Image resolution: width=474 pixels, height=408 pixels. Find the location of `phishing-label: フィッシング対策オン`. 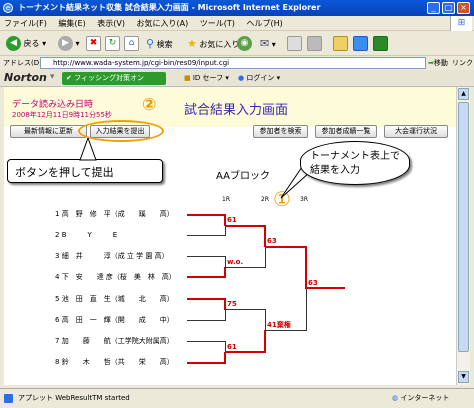

phishing-label: フィッシング対策オン is located at coordinates (109, 78).